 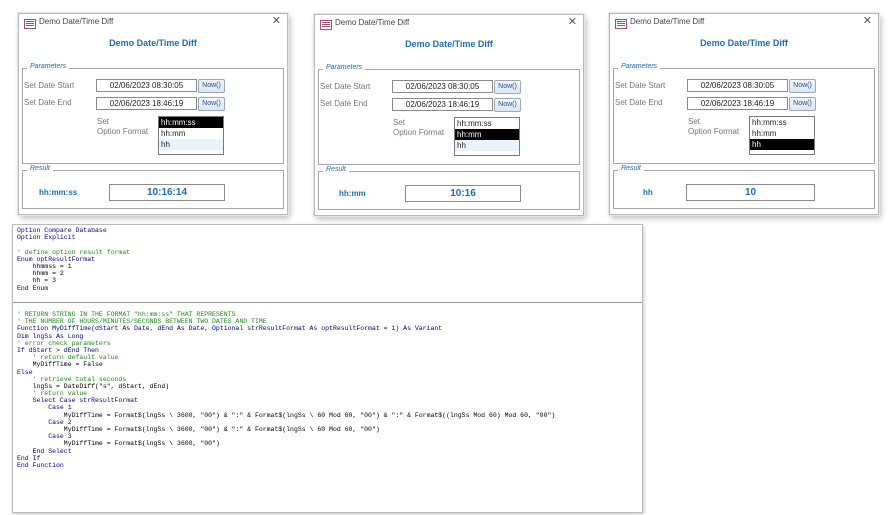 What do you see at coordinates (68, 358) in the screenshot?
I see `code-line: ' return default value` at bounding box center [68, 358].